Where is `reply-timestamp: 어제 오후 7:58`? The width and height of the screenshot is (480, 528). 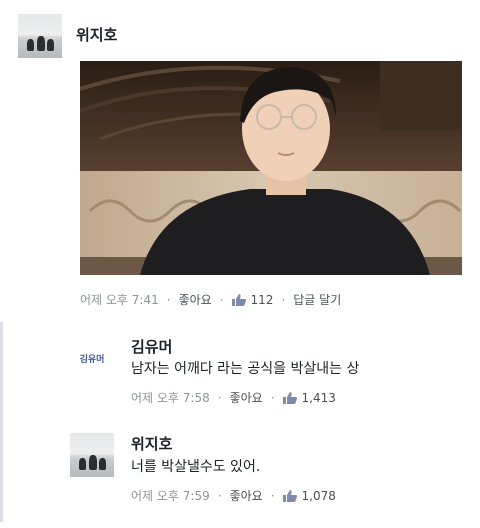 reply-timestamp: 어제 오후 7:58 is located at coordinates (170, 397).